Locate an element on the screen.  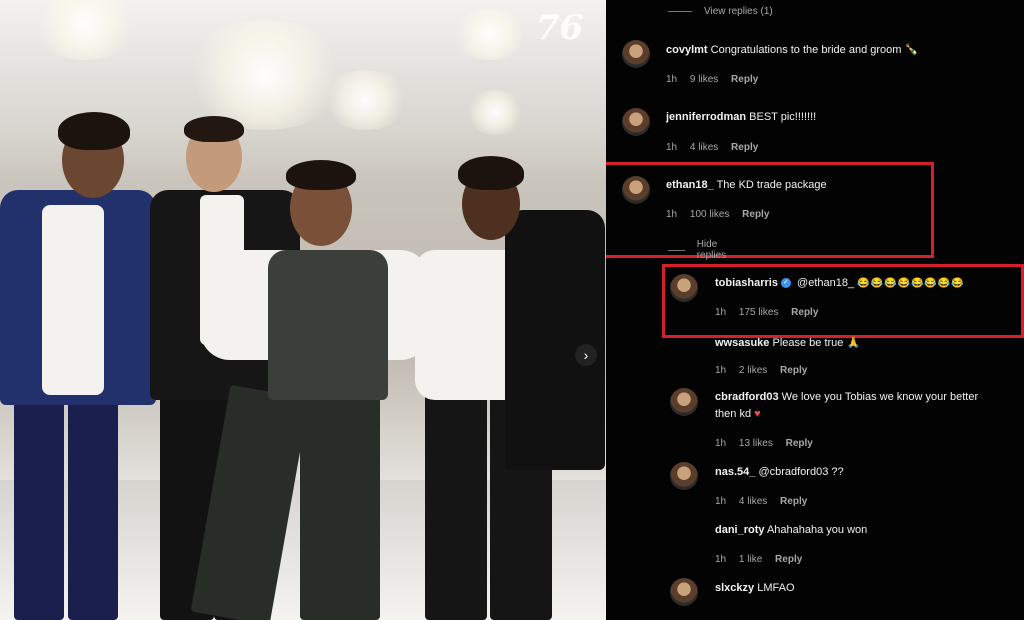
comment-username: nas.54_ is located at coordinates (735, 472).